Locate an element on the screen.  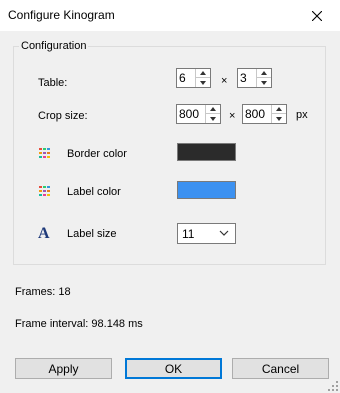
frames-count: Frames: 18 is located at coordinates (43, 292).